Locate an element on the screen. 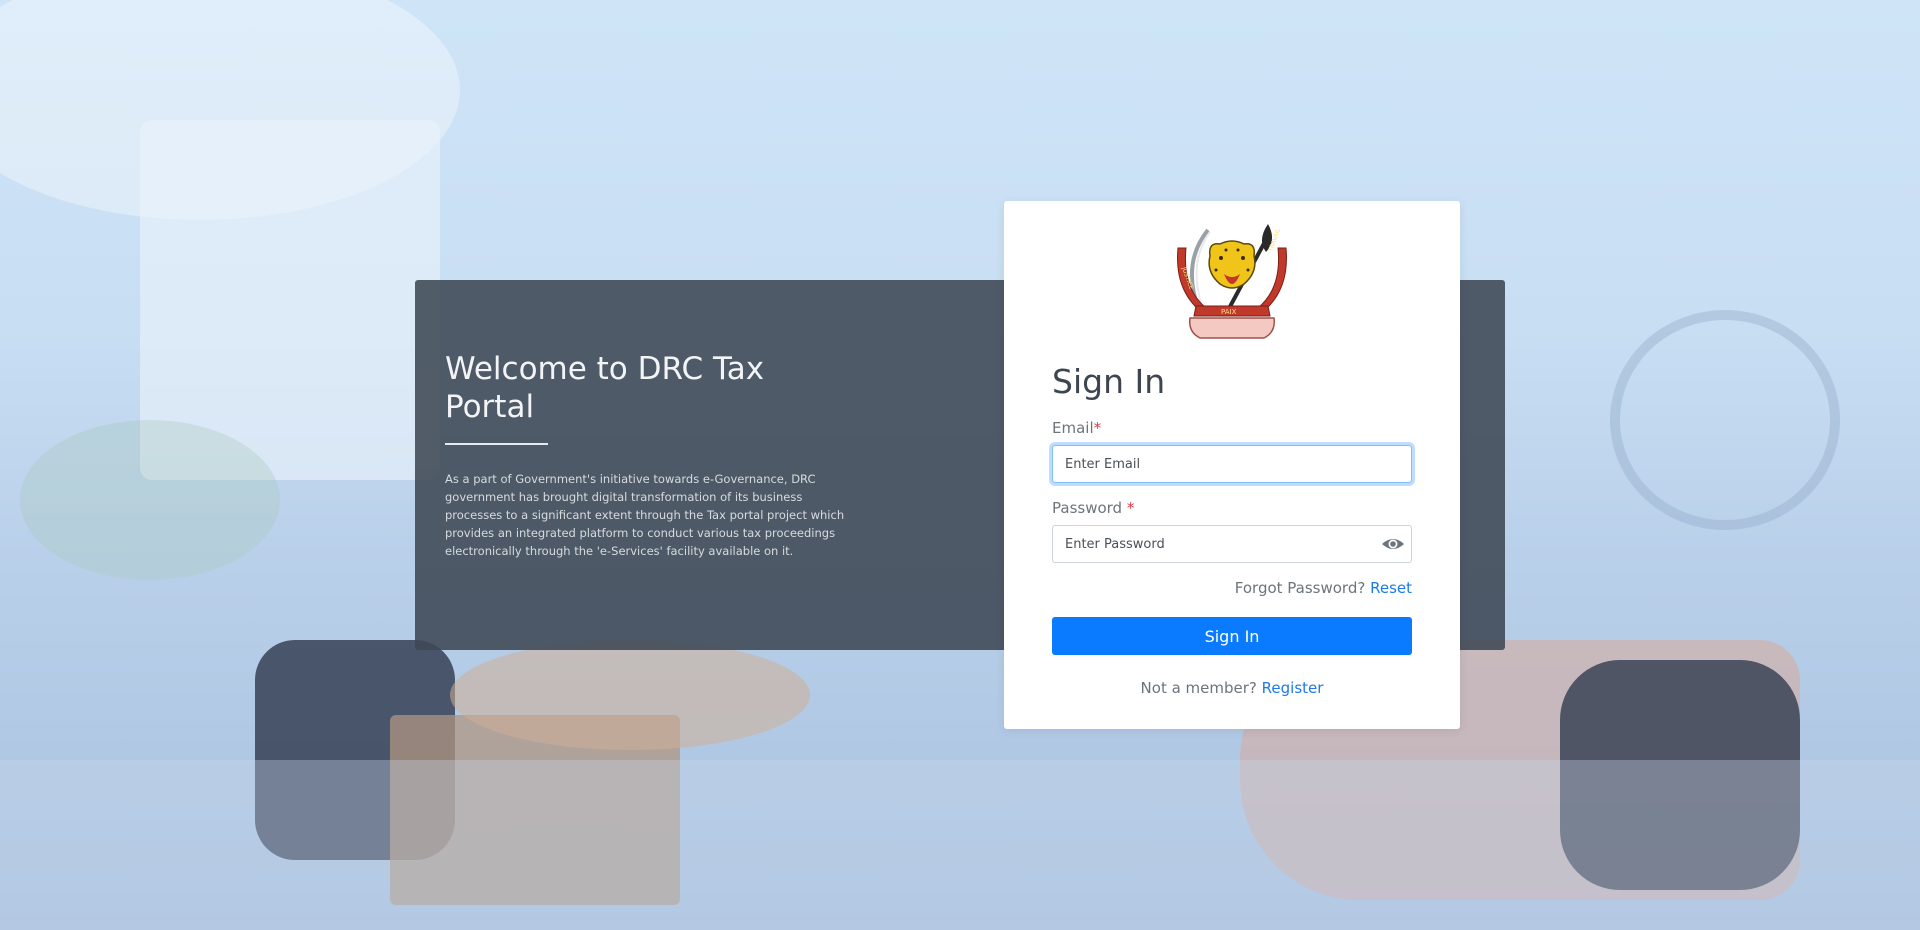  not-member-text: Not a member? is located at coordinates (1198, 688).